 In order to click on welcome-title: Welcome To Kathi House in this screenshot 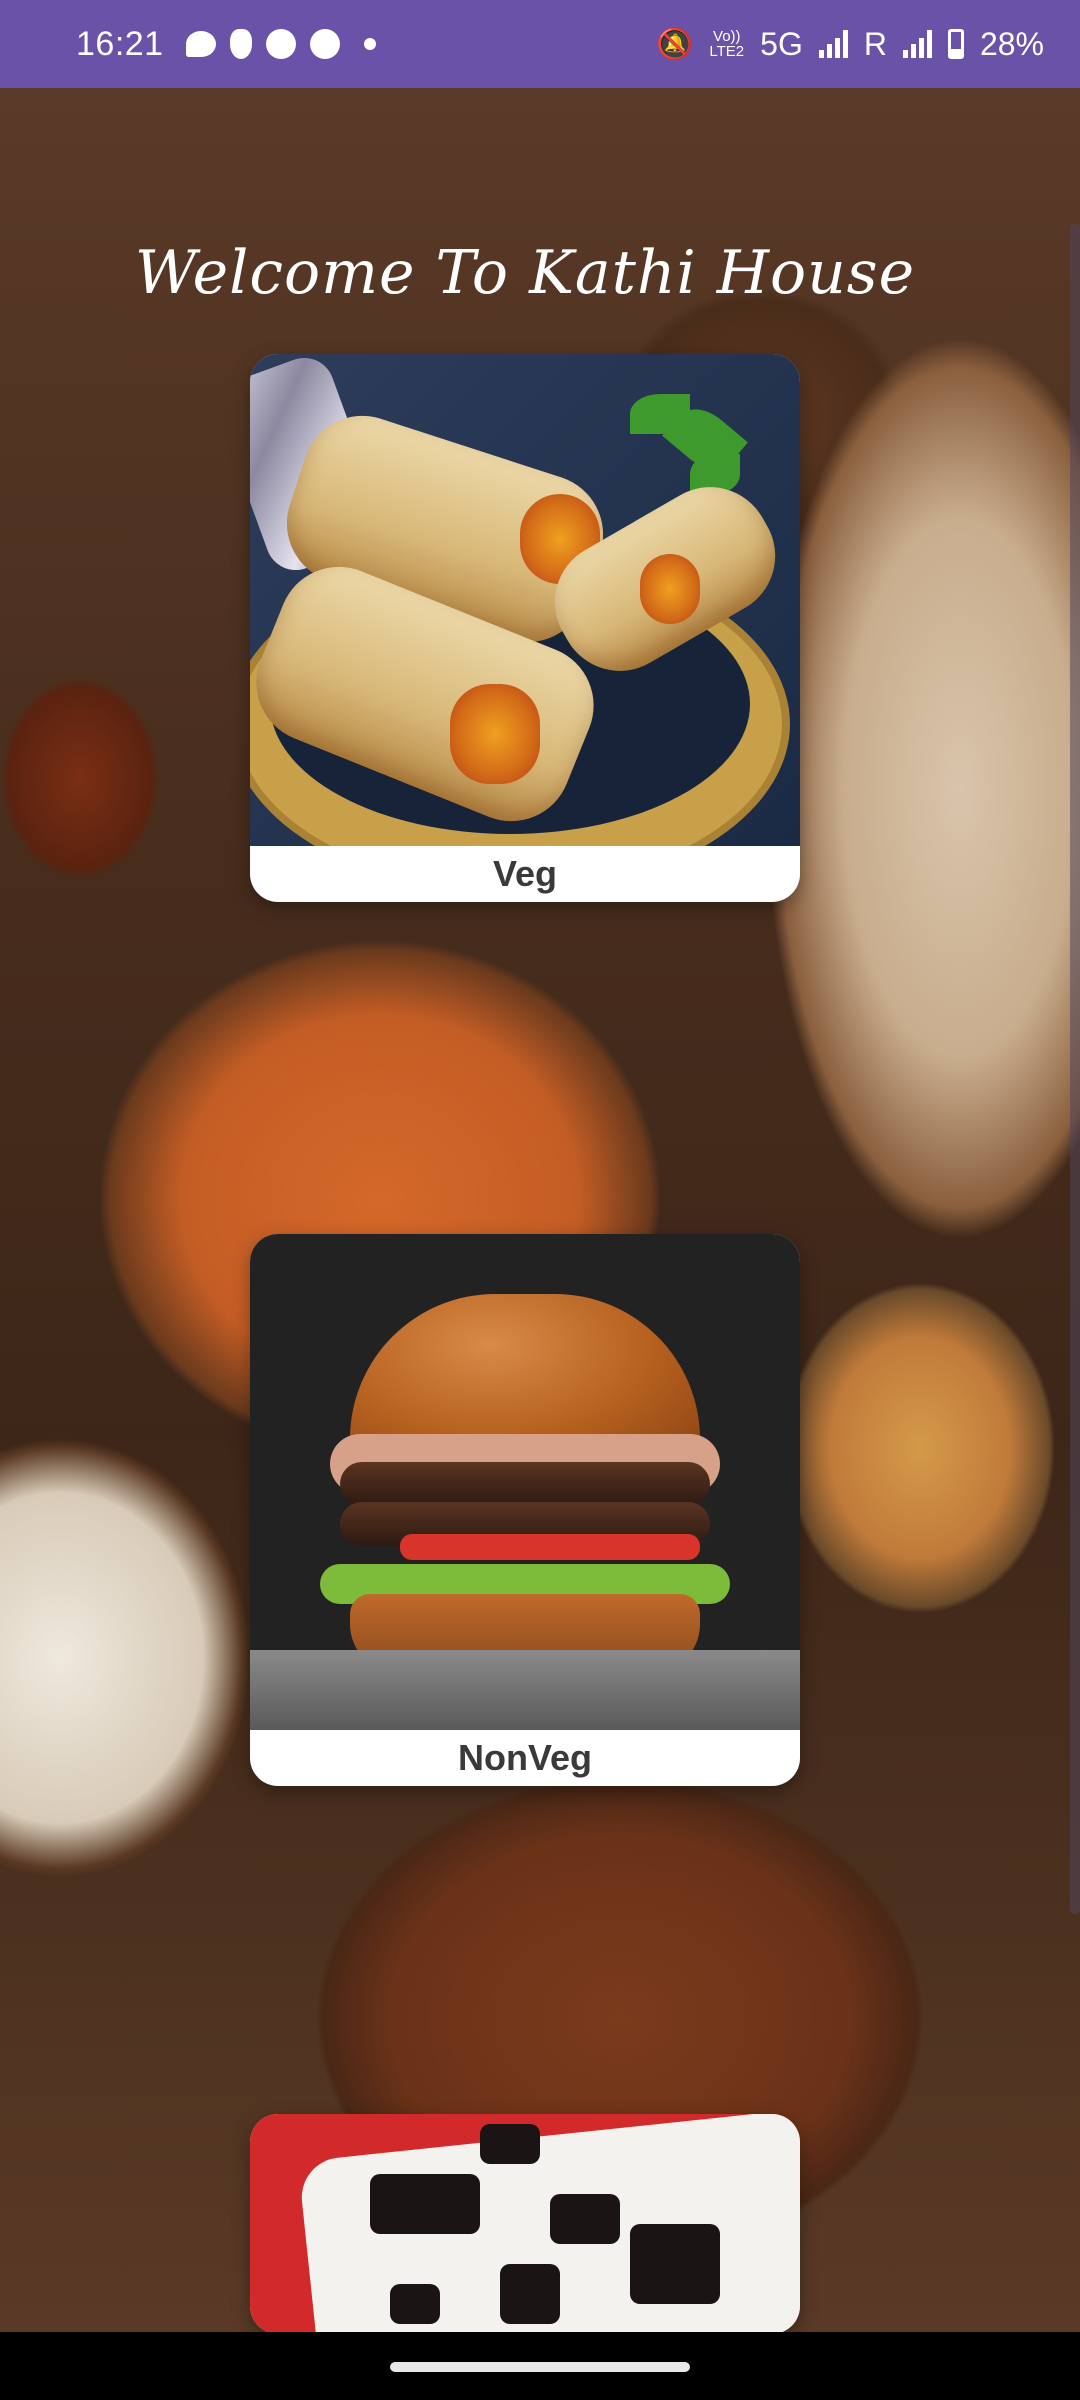, I will do `click(525, 273)`.